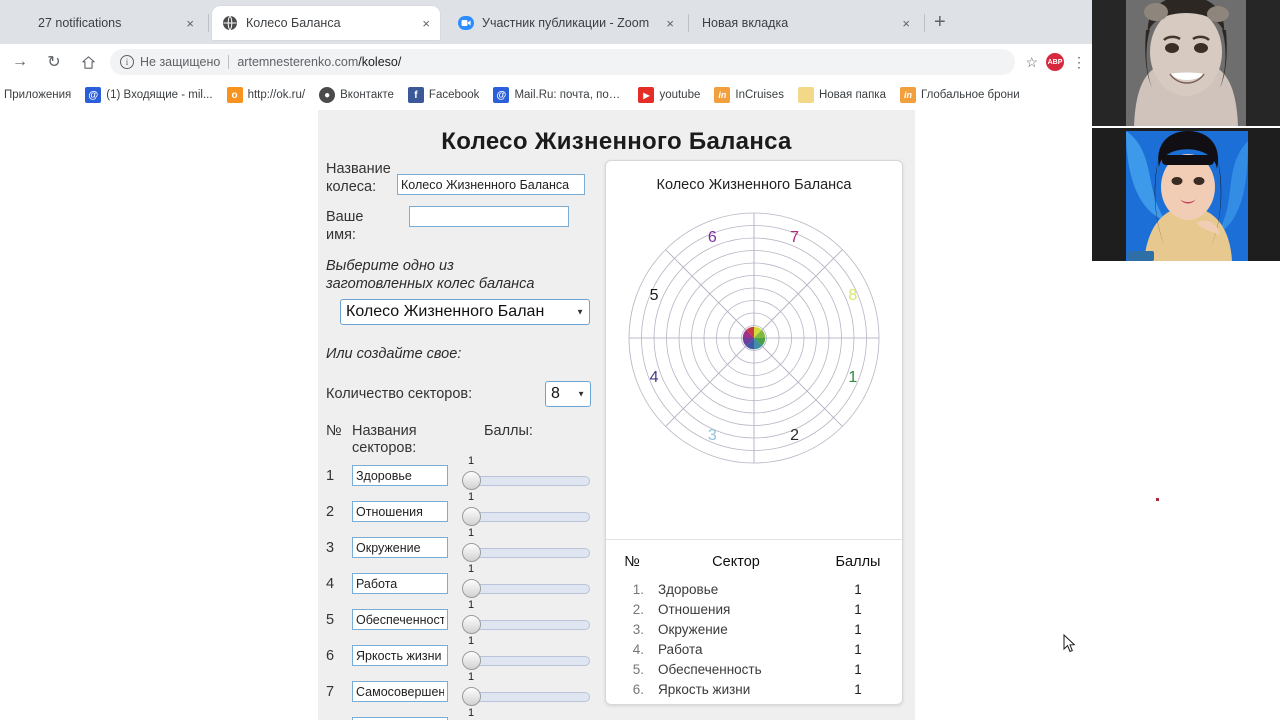 This screenshot has width=1280, height=720. Describe the element at coordinates (445, 311) in the screenshot. I see `preset-wheel-value: Колесо Жизненного Балан` at that location.